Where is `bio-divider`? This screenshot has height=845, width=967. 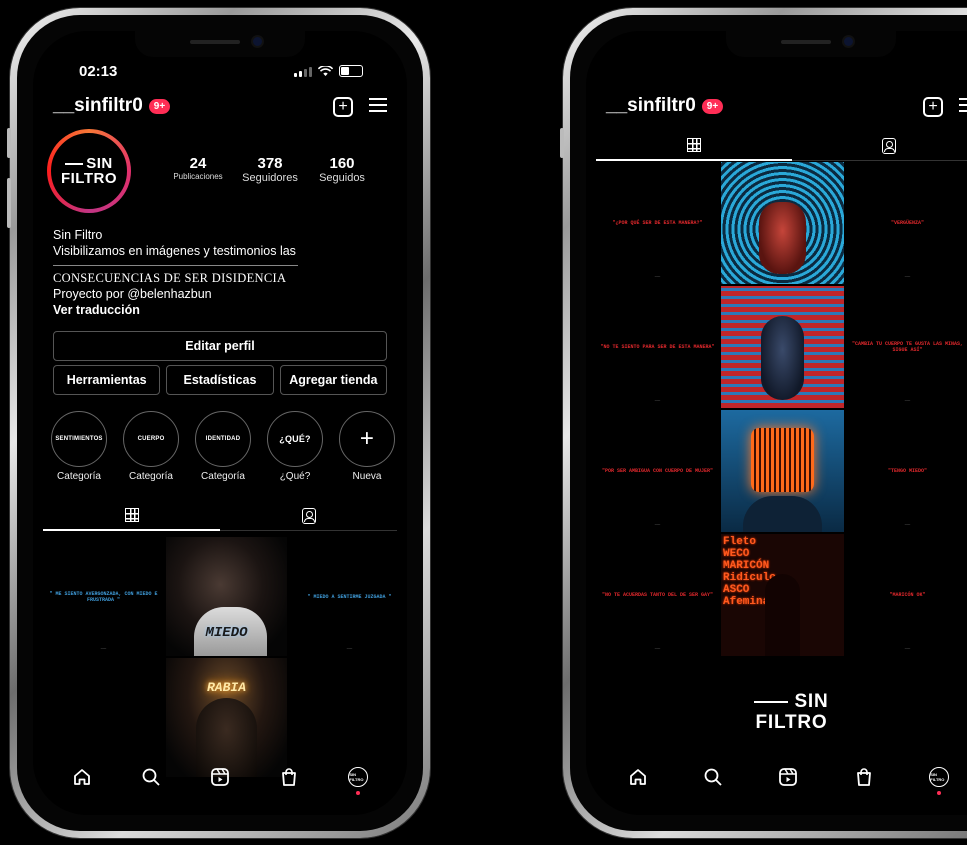
bio-divider is located at coordinates (175, 265).